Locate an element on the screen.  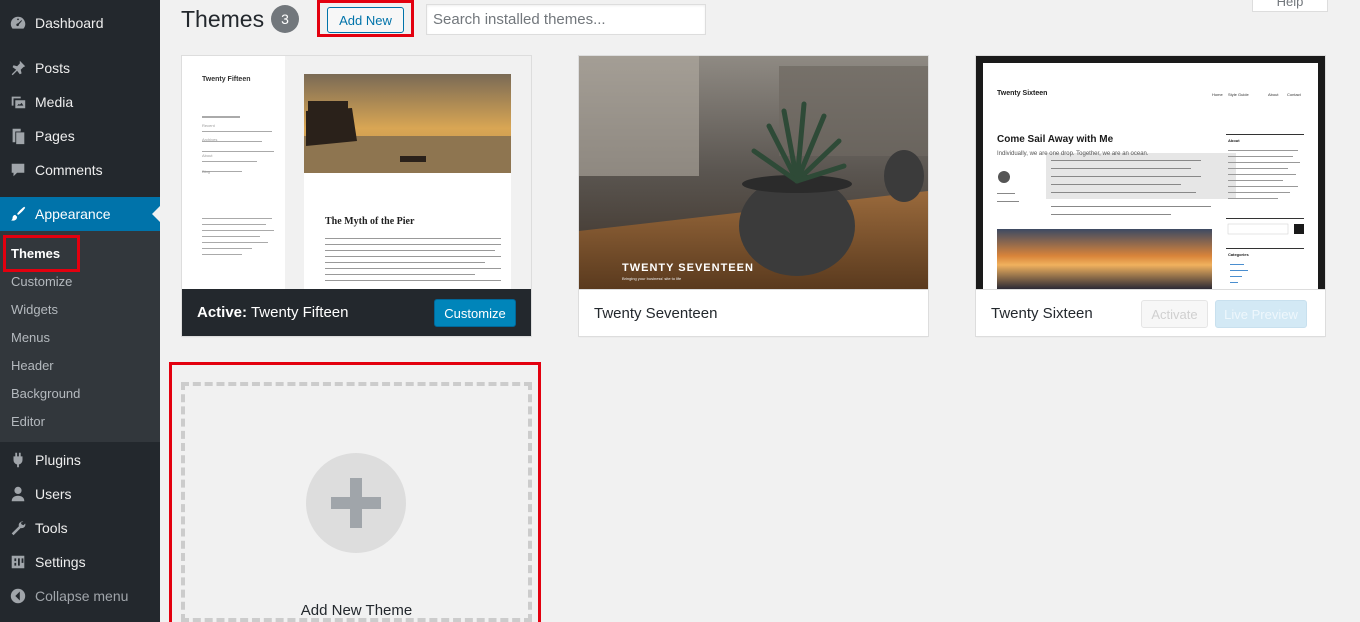
preview-tagline: Bringing your business' site to life is located at coordinates (652, 278).